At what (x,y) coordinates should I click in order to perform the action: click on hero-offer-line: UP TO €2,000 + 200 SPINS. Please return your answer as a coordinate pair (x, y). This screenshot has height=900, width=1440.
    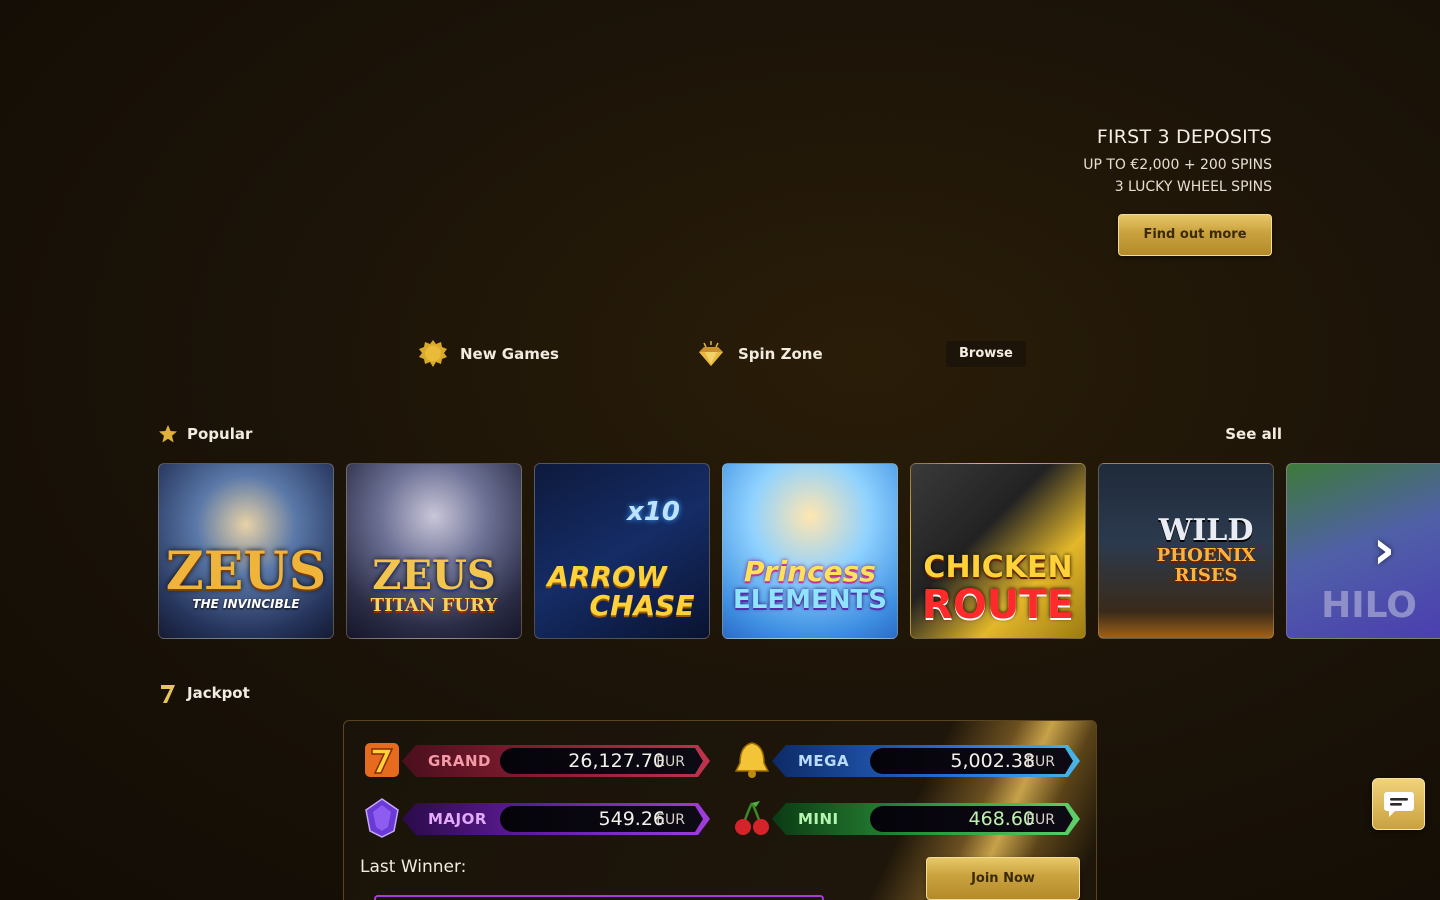
    Looking at the image, I should click on (1177, 165).